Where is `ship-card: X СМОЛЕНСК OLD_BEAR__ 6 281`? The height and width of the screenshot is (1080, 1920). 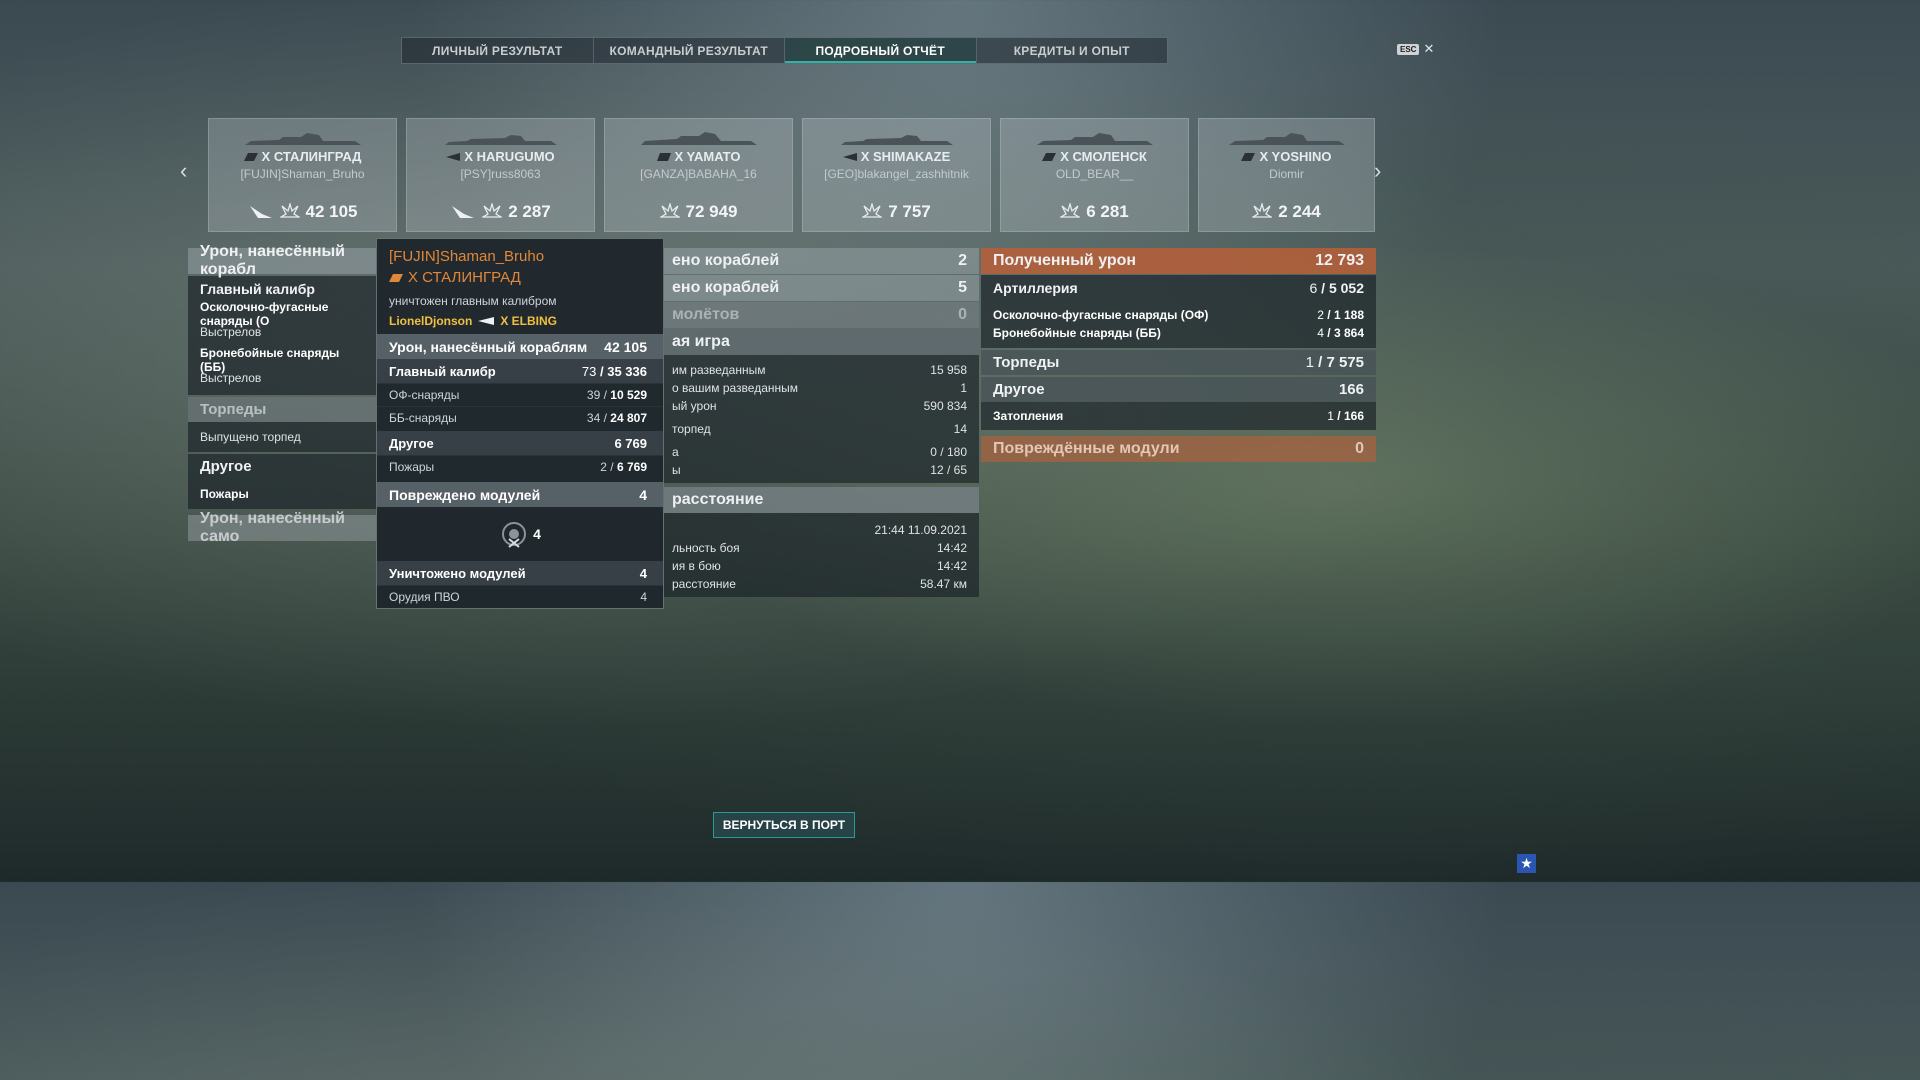 ship-card: X СМОЛЕНСК OLD_BEAR__ 6 281 is located at coordinates (1094, 175).